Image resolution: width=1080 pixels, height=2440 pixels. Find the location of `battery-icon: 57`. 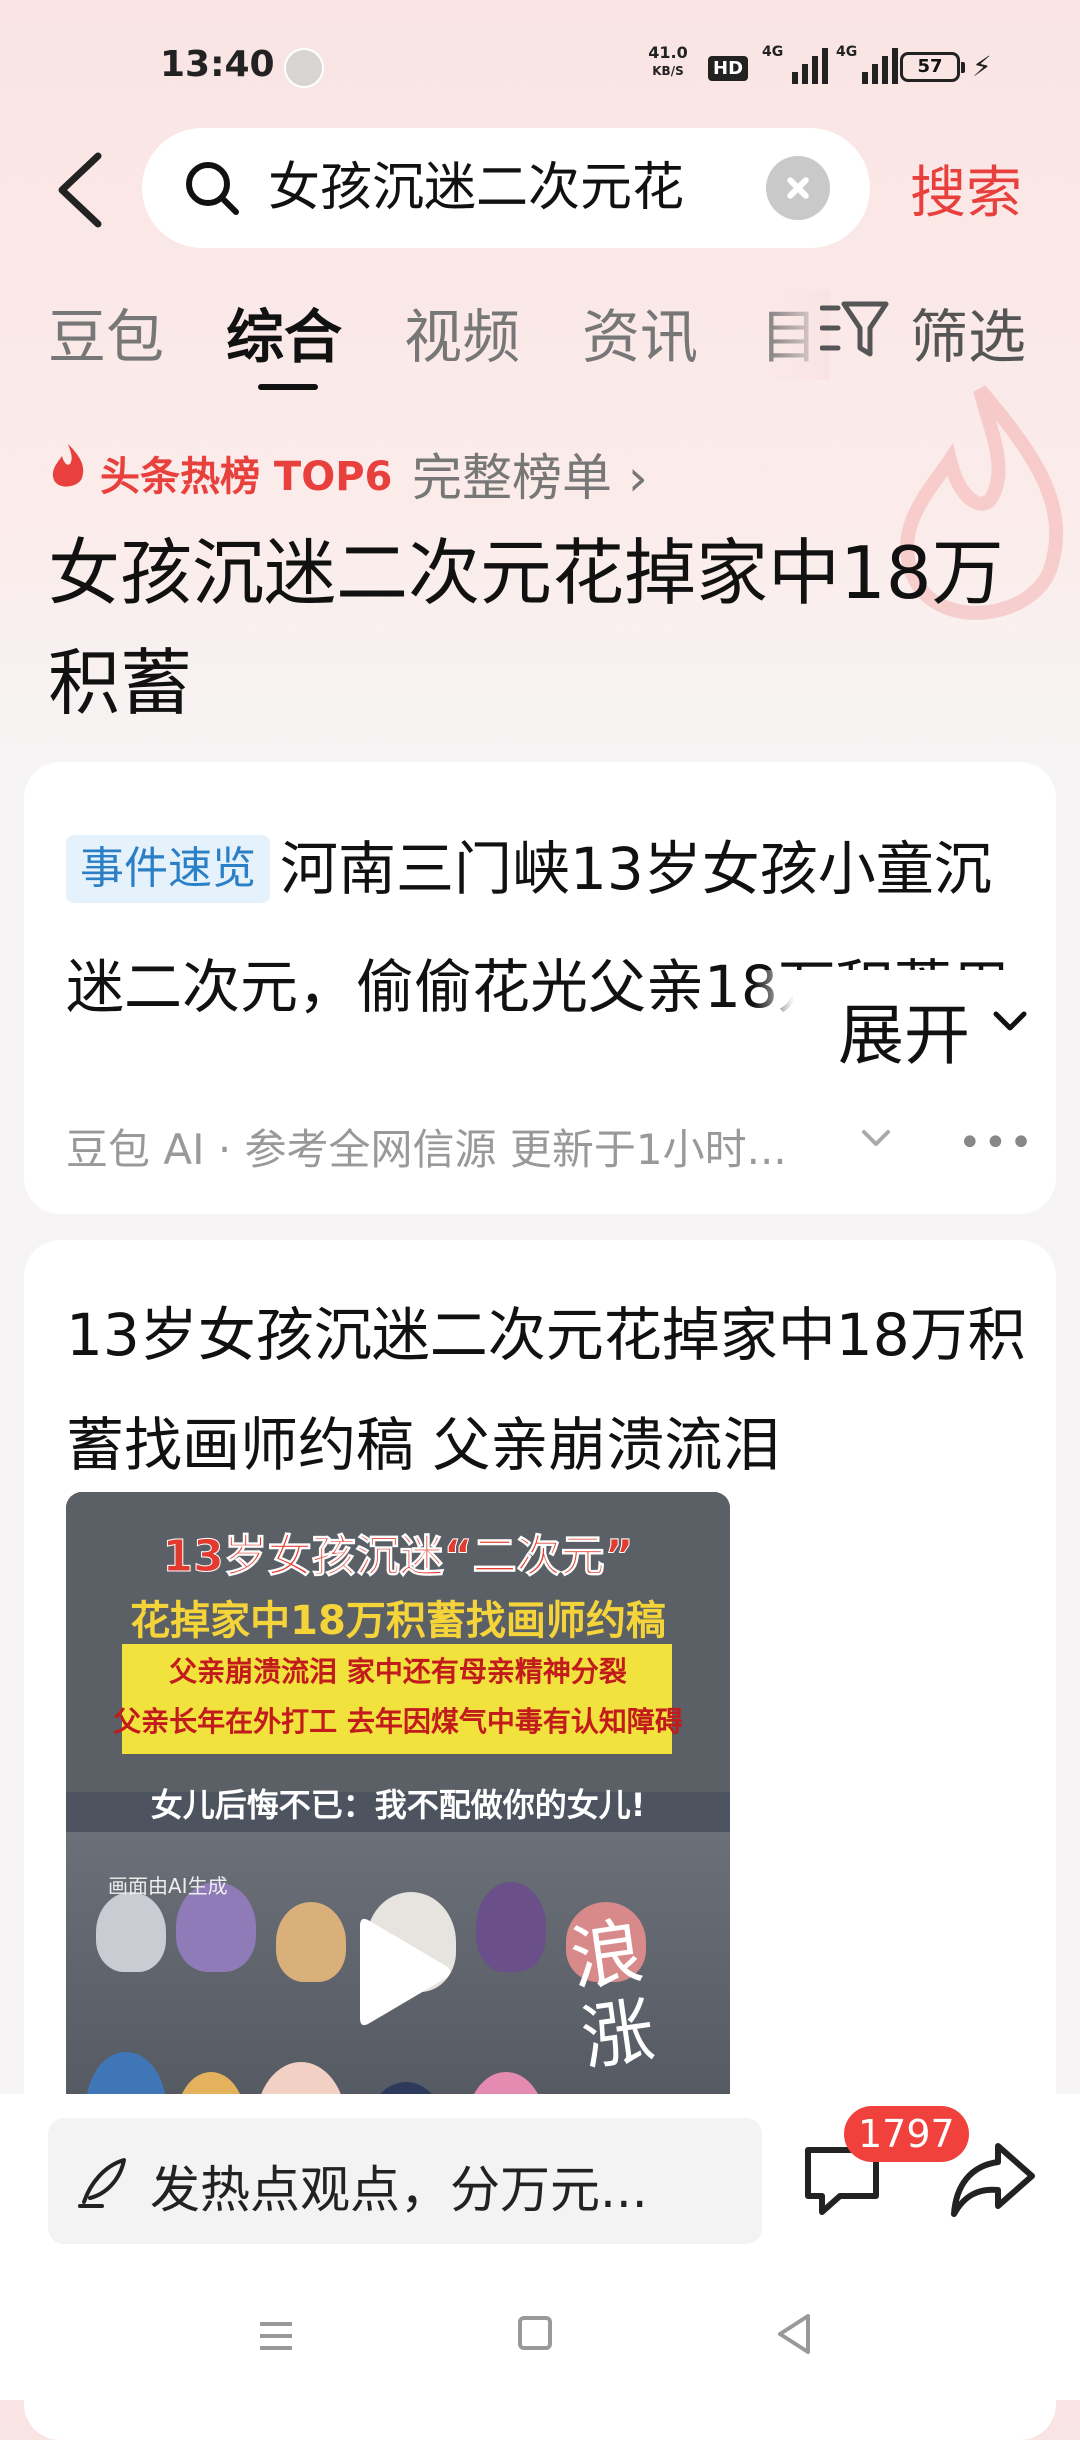

battery-icon: 57 is located at coordinates (932, 67).